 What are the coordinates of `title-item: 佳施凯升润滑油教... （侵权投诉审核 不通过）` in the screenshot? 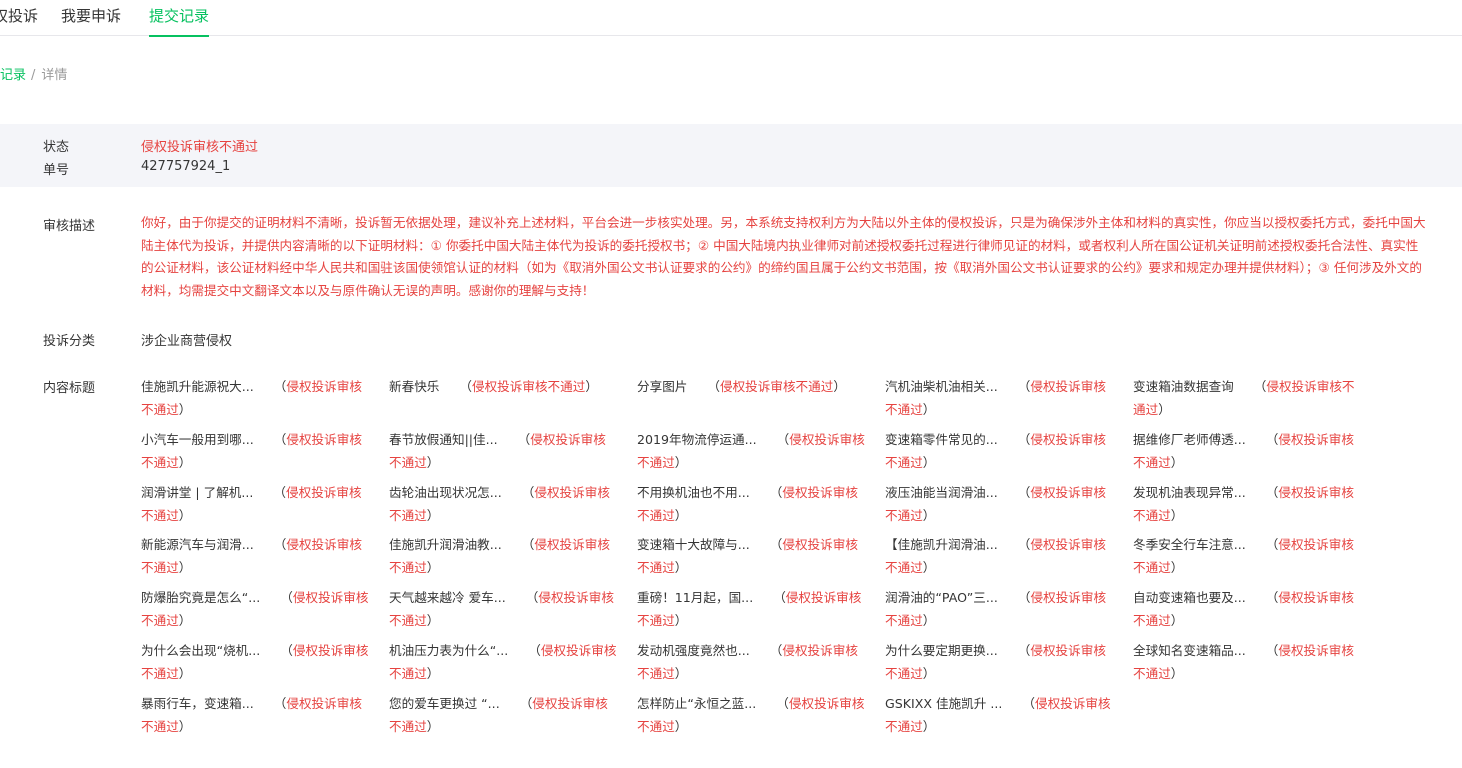 It's located at (503, 556).